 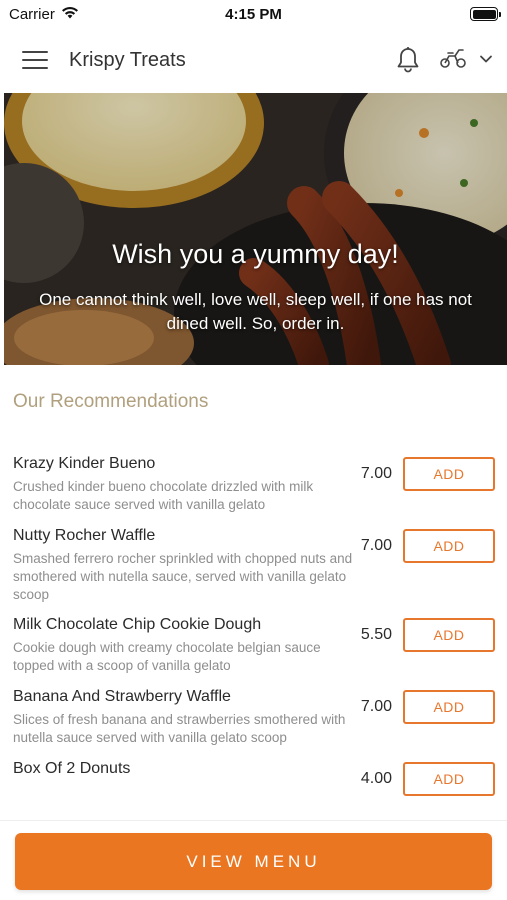 What do you see at coordinates (453, 60) in the screenshot?
I see `scooter-icon` at bounding box center [453, 60].